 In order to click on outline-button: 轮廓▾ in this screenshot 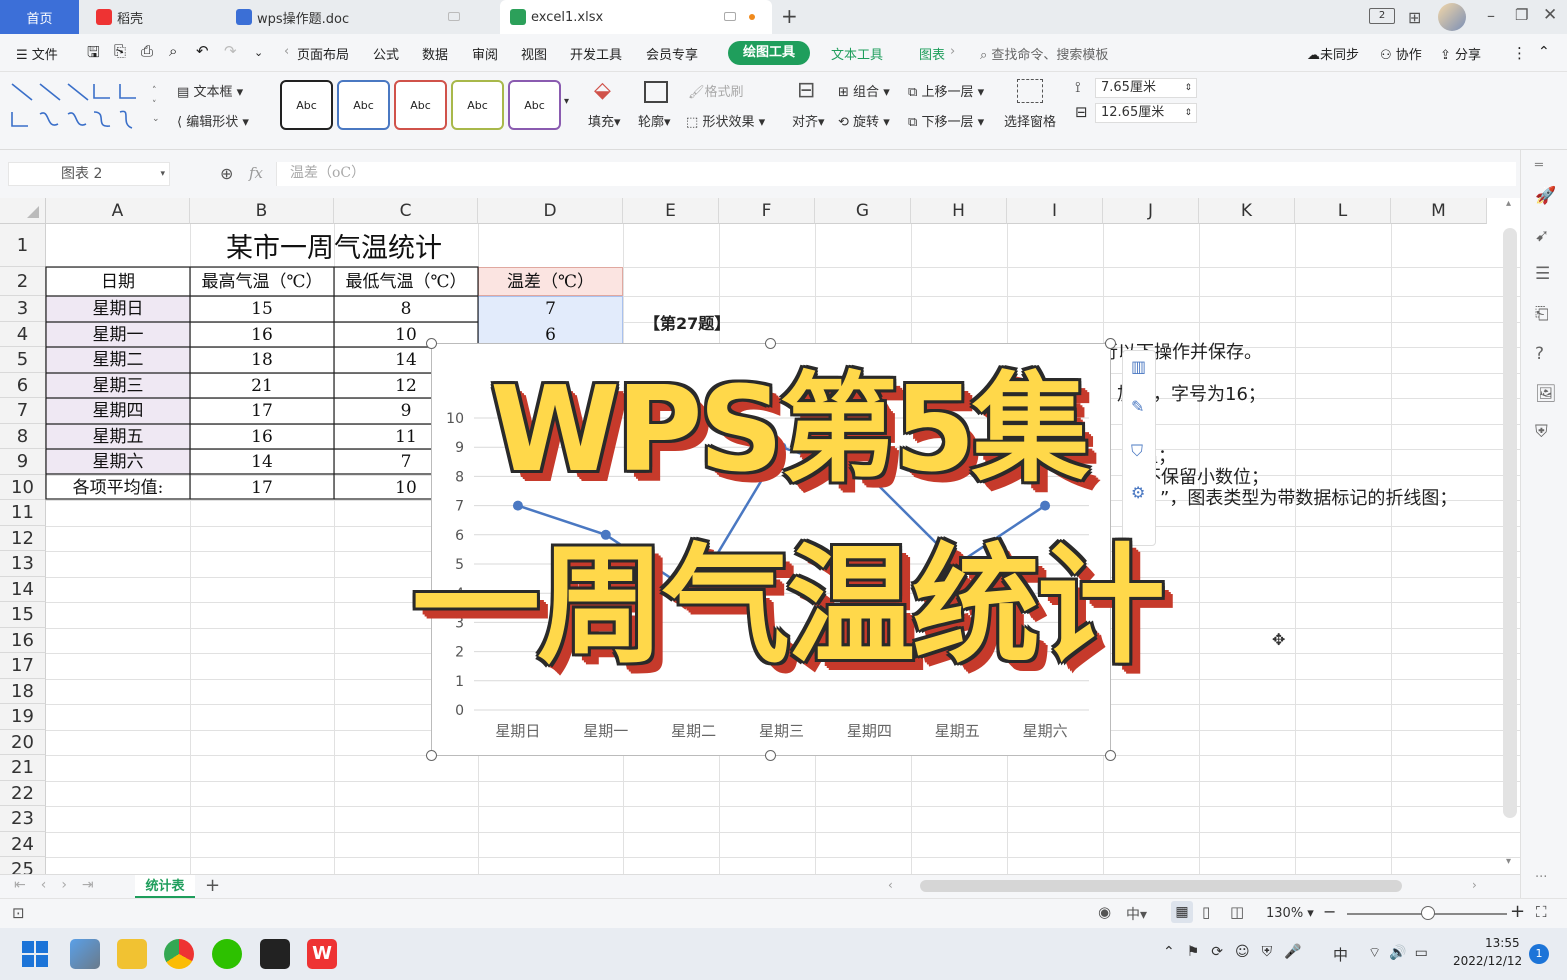, I will do `click(654, 120)`.